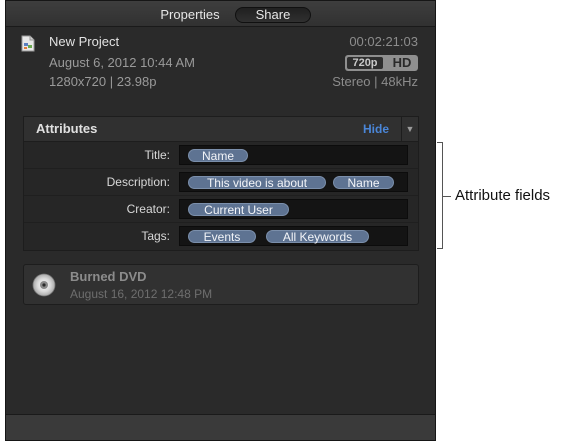  I want to click on description-field: This video is about Name, so click(293, 182).